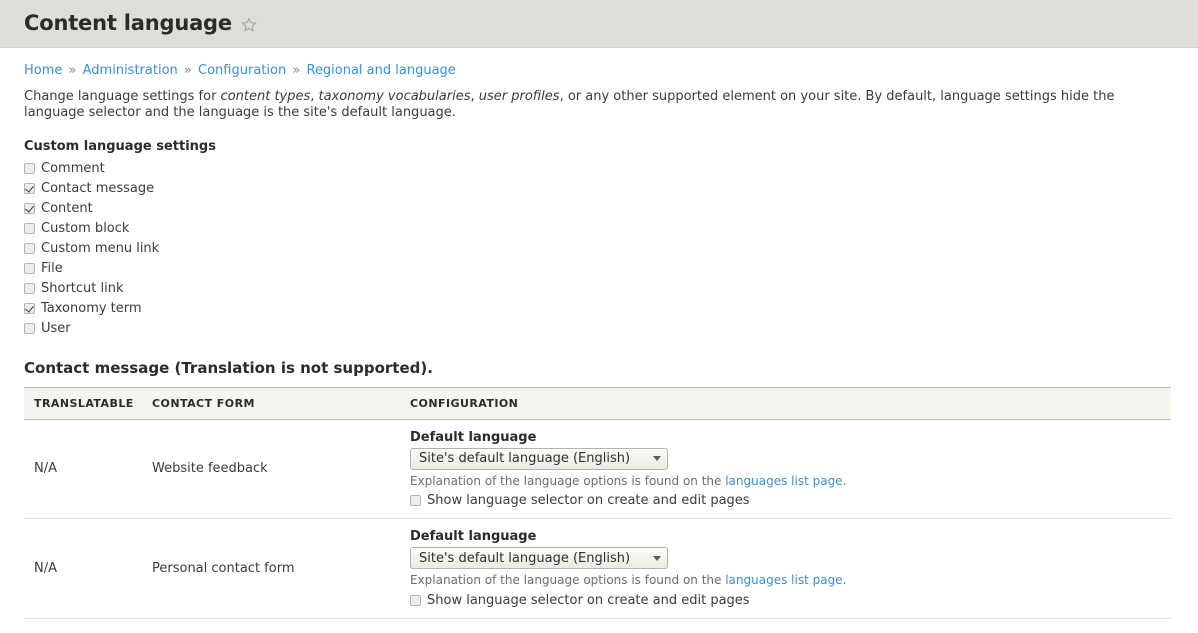 The width and height of the screenshot is (1198, 633). What do you see at coordinates (599, 169) in the screenshot?
I see `checkbox-row-comment: Comment` at bounding box center [599, 169].